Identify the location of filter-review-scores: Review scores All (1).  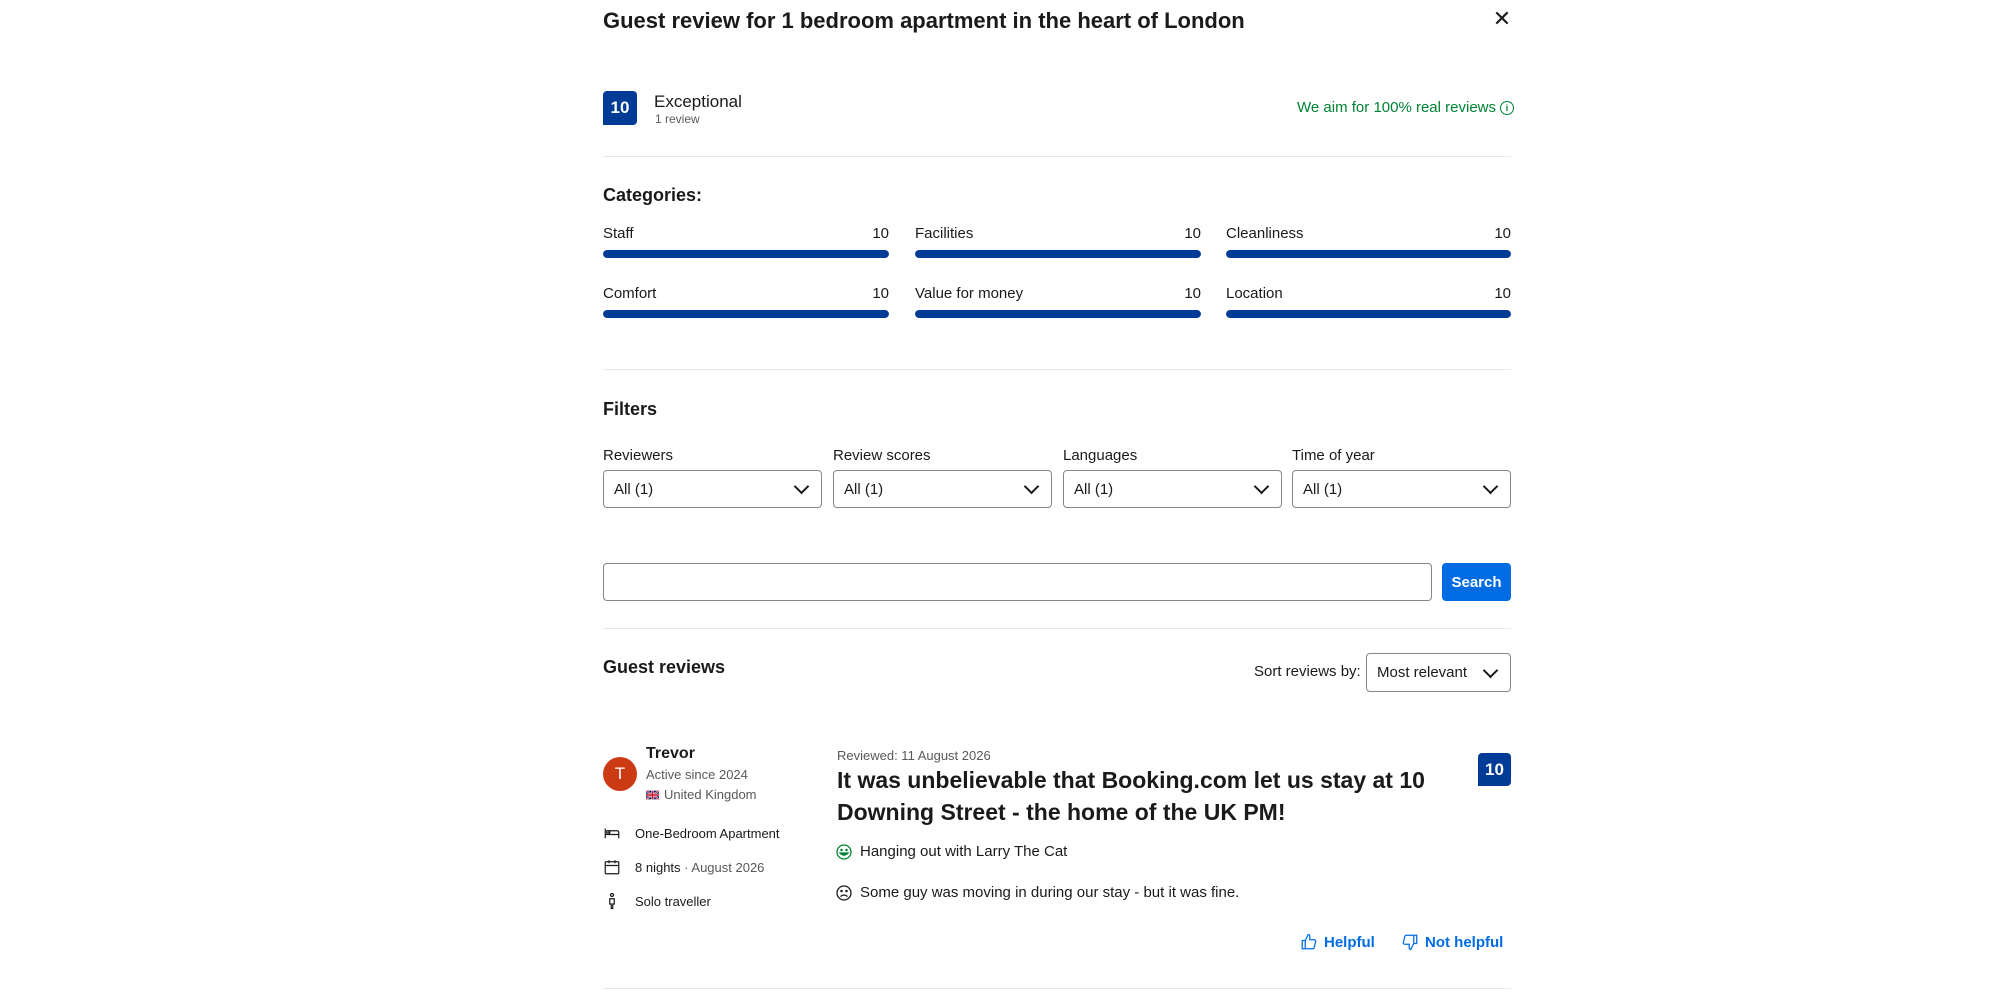
(942, 477).